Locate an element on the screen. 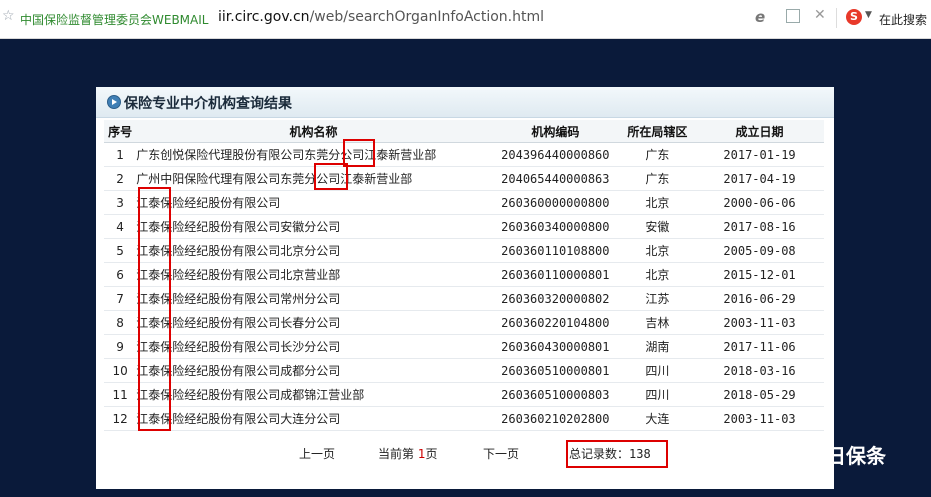 The width and height of the screenshot is (931, 497). organization-code: 260360510000801 is located at coordinates (555, 370).